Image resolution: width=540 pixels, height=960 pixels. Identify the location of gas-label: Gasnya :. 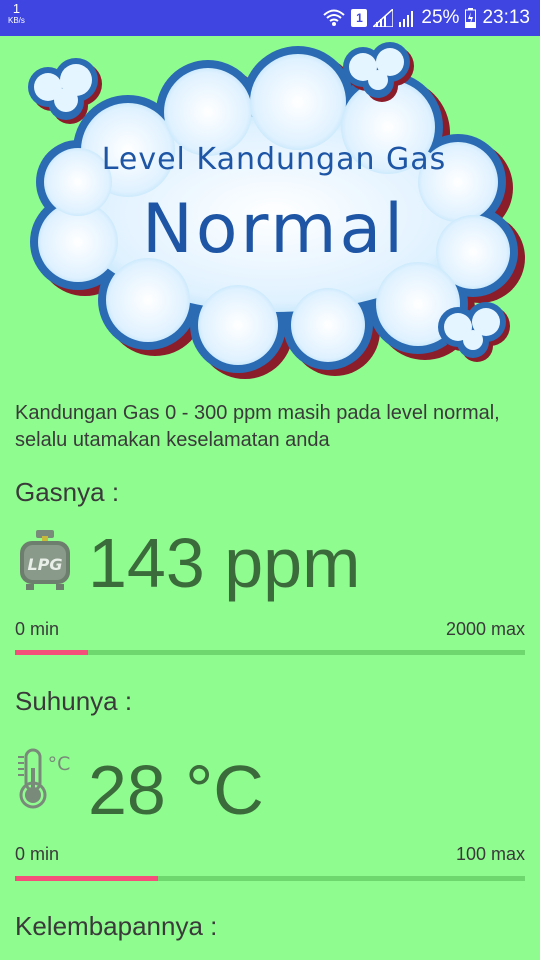
(67, 492).